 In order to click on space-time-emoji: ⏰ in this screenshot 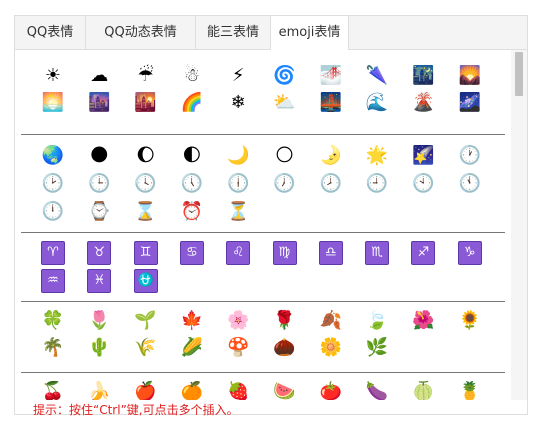, I will do `click(192, 212)`.